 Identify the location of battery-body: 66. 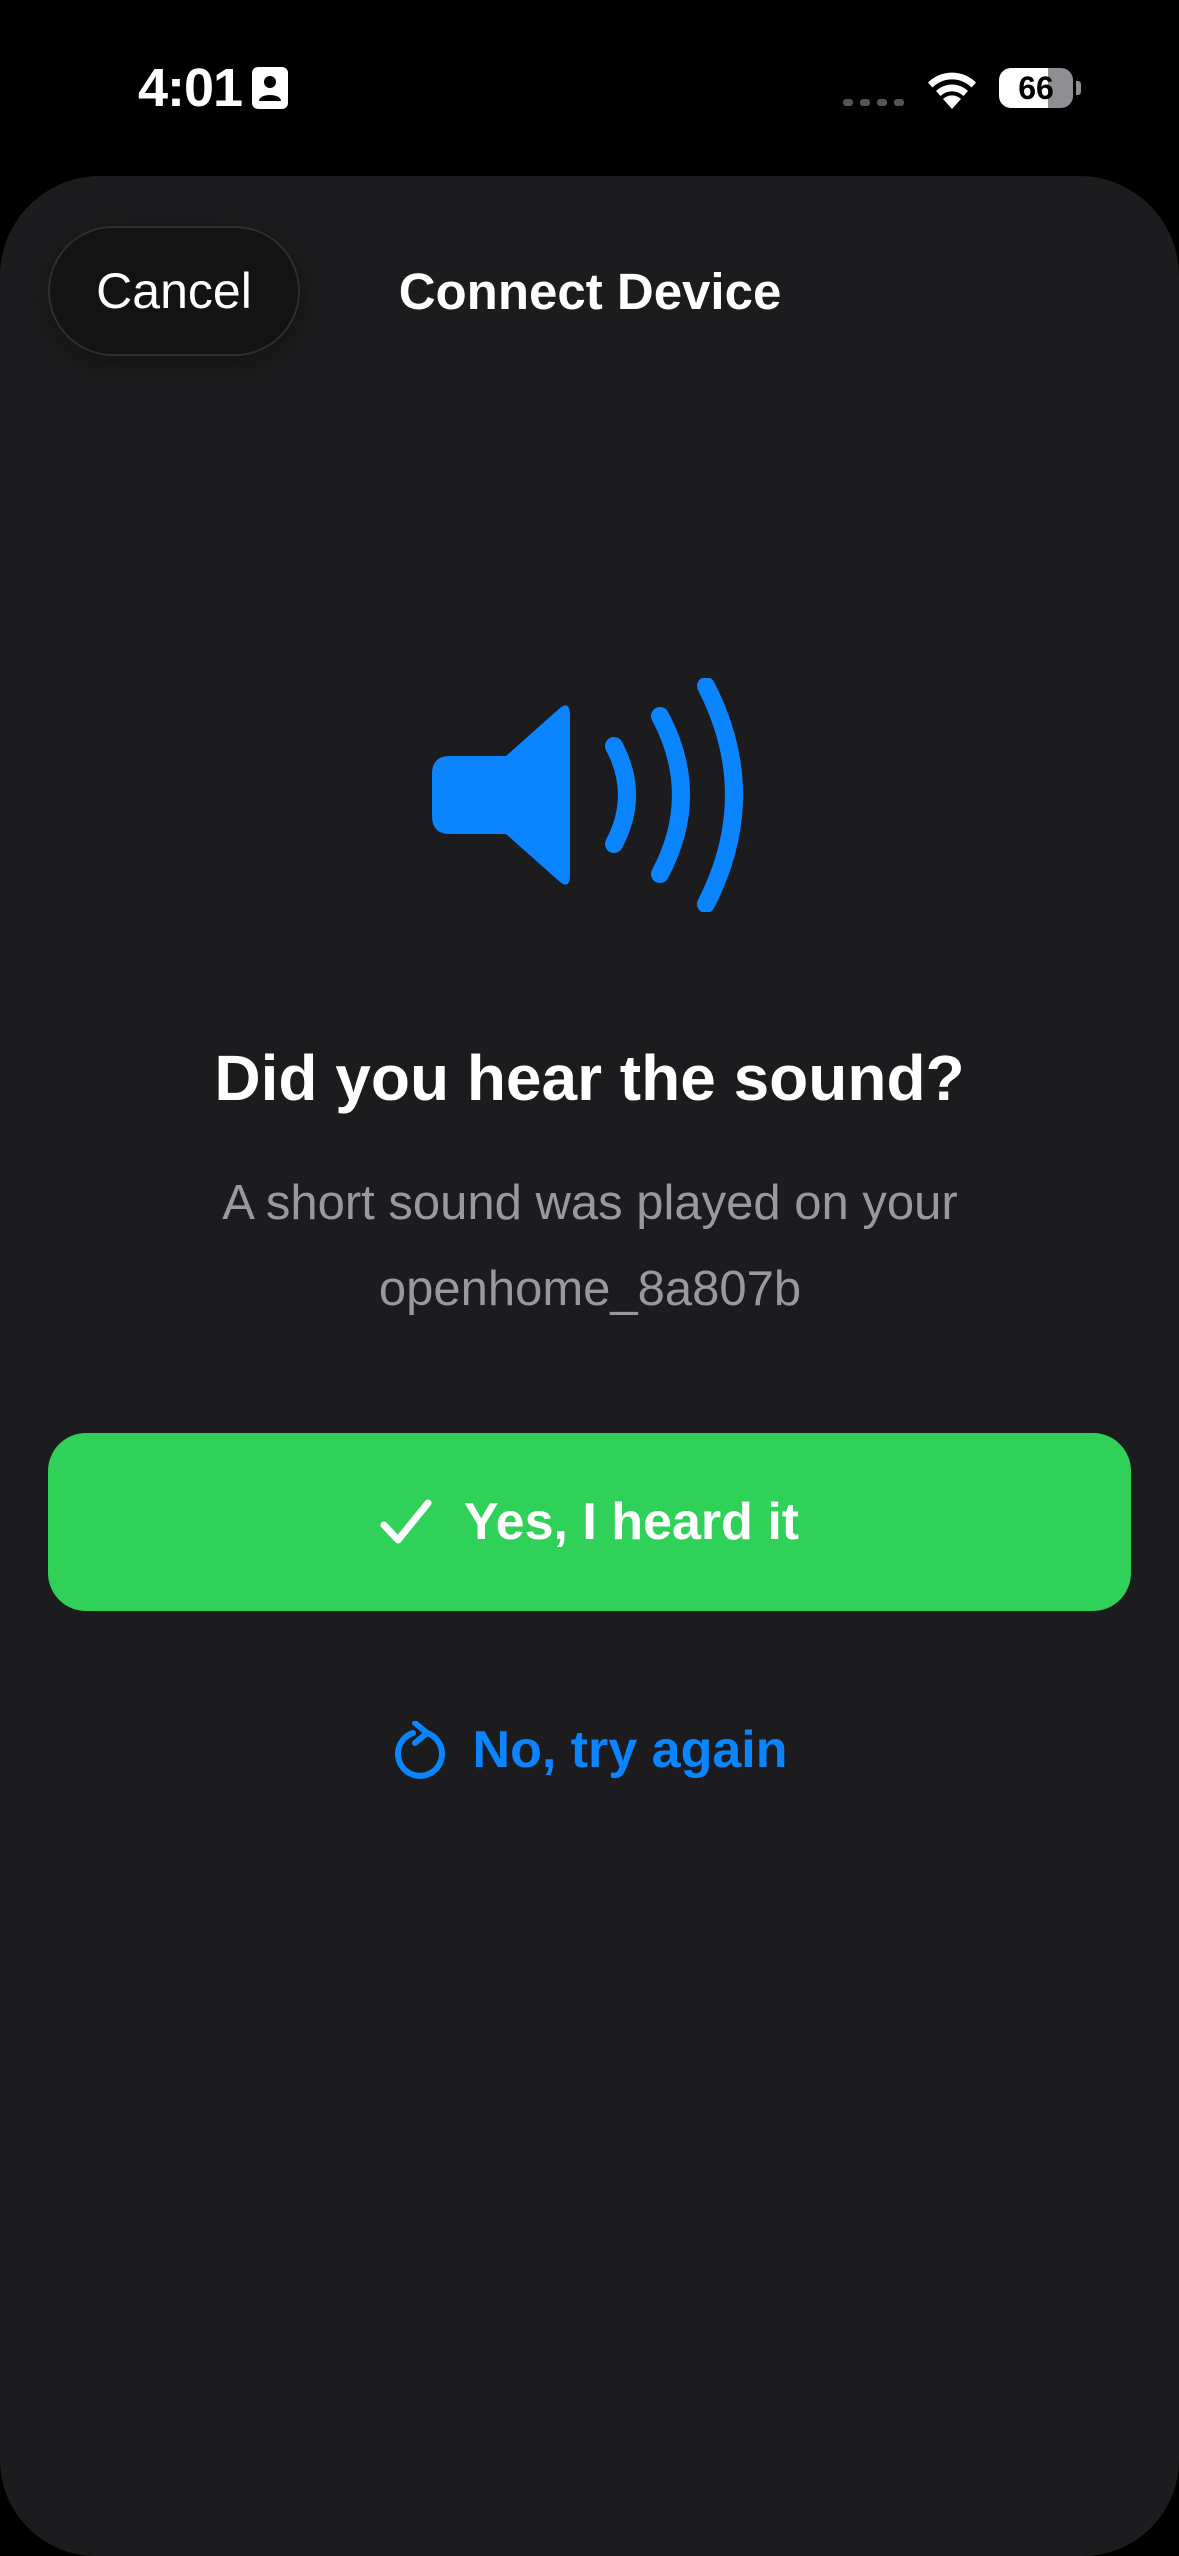
(1036, 88).